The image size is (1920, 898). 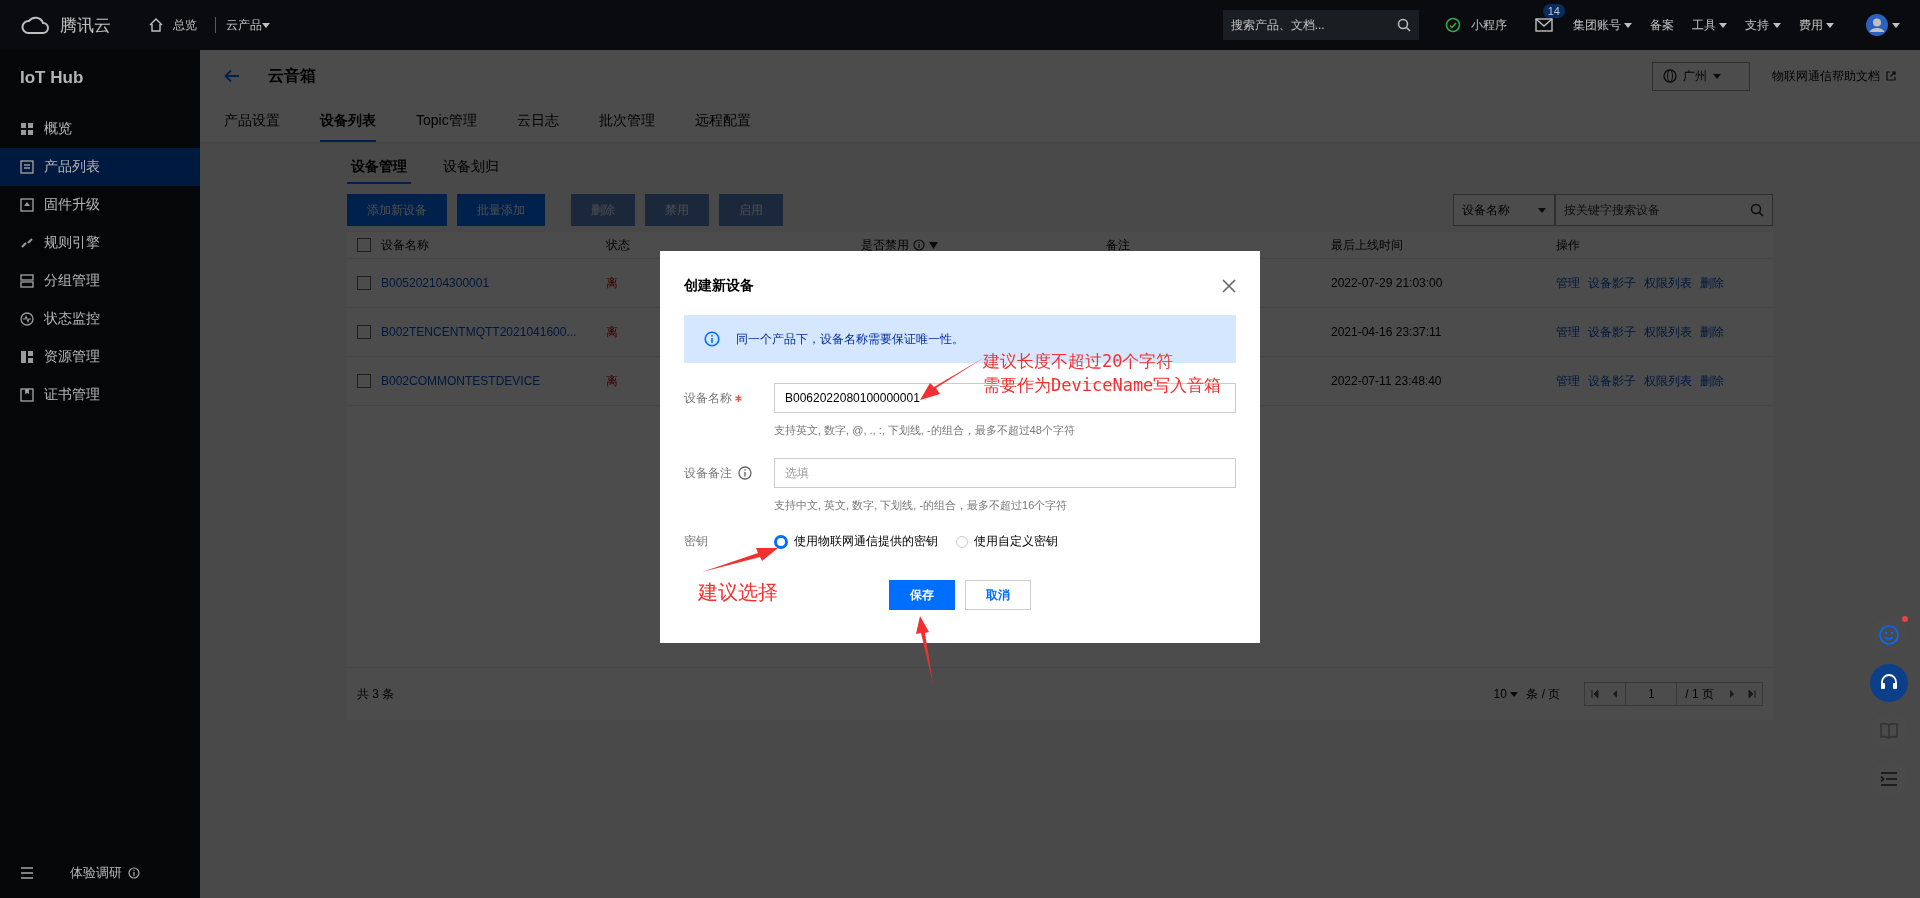 I want to click on region-select: 广州, so click(x=1701, y=76).